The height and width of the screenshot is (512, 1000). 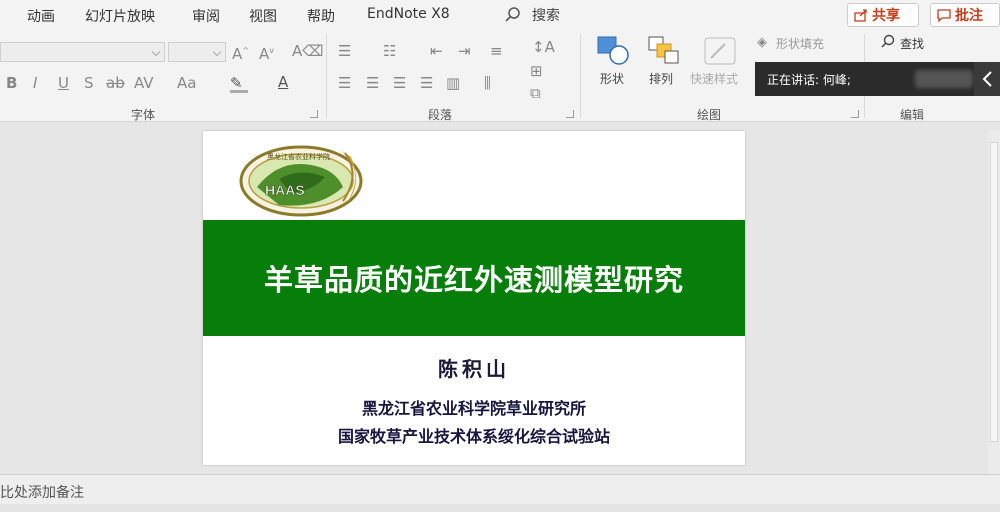 What do you see at coordinates (35, 83) in the screenshot?
I see `italic-icon: I` at bounding box center [35, 83].